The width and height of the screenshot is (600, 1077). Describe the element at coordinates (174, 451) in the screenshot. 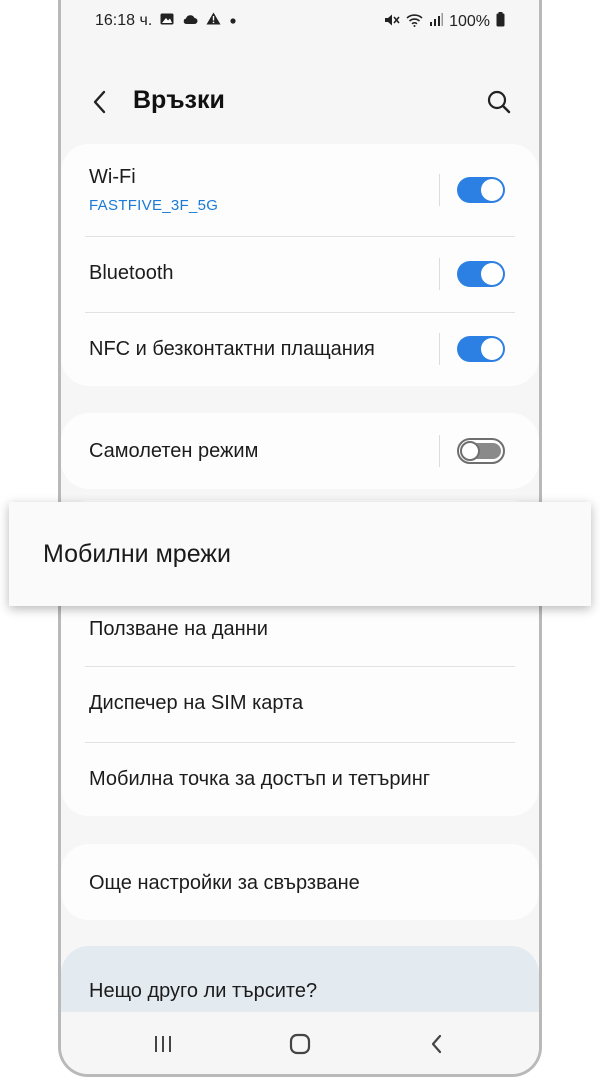

I see `airplane-label: Самолетен режим` at that location.